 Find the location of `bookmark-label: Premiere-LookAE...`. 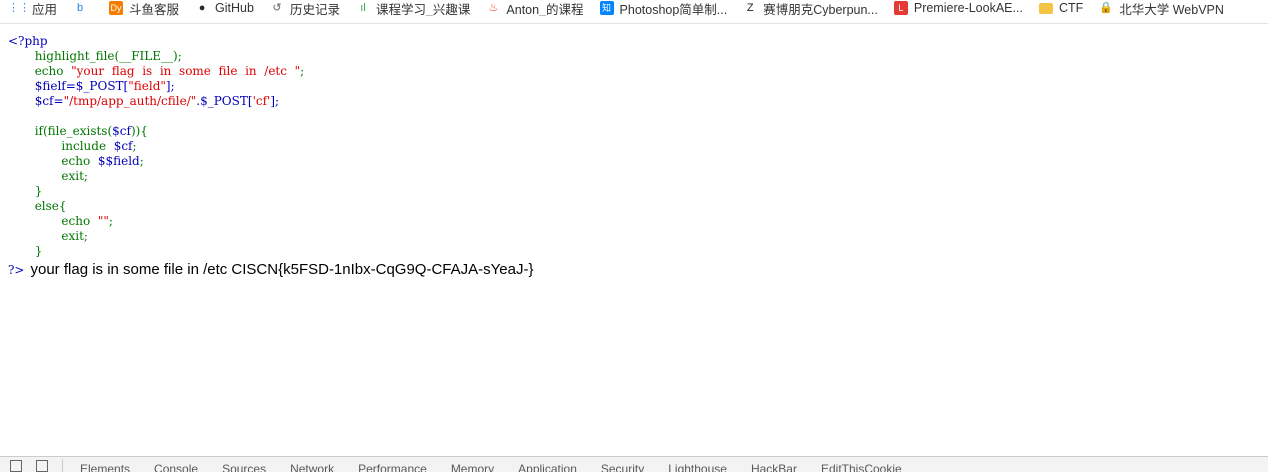

bookmark-label: Premiere-LookAE... is located at coordinates (968, 8).